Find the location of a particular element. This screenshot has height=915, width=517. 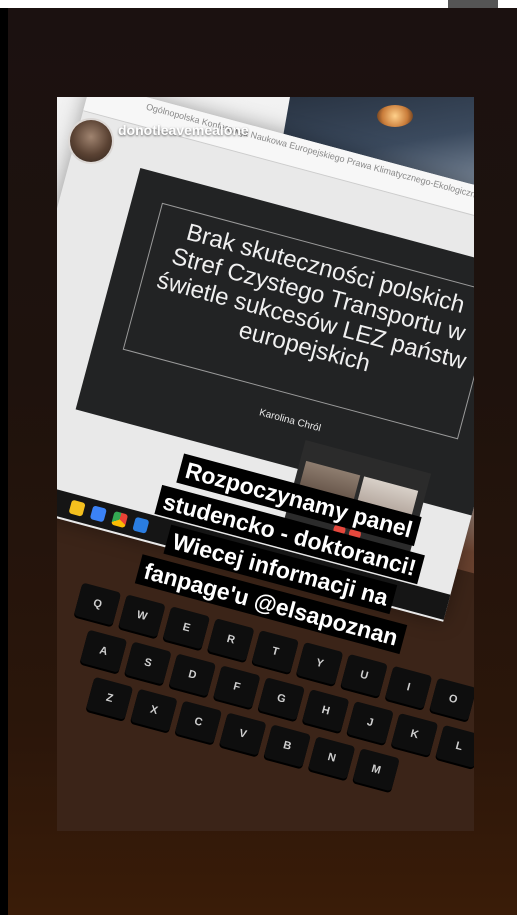

keyboard-key: K is located at coordinates (414, 734).